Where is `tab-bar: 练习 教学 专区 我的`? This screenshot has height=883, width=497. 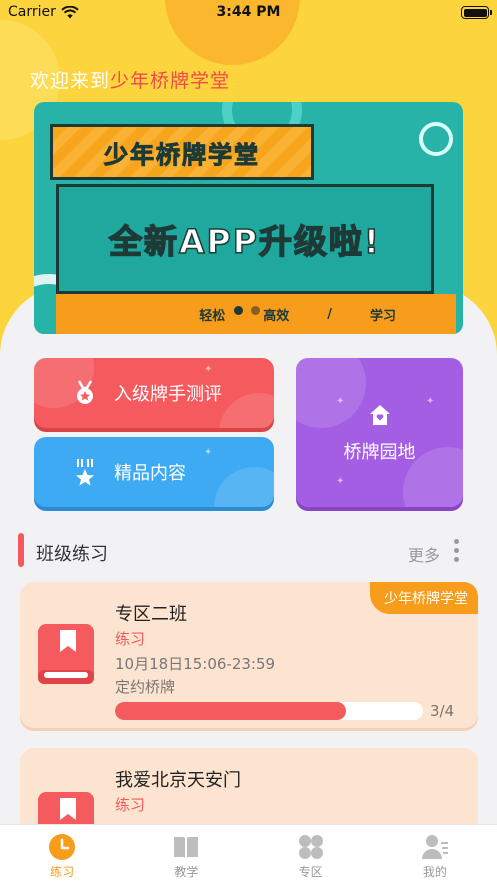
tab-bar: 练习 教学 专区 我的 is located at coordinates (248, 853).